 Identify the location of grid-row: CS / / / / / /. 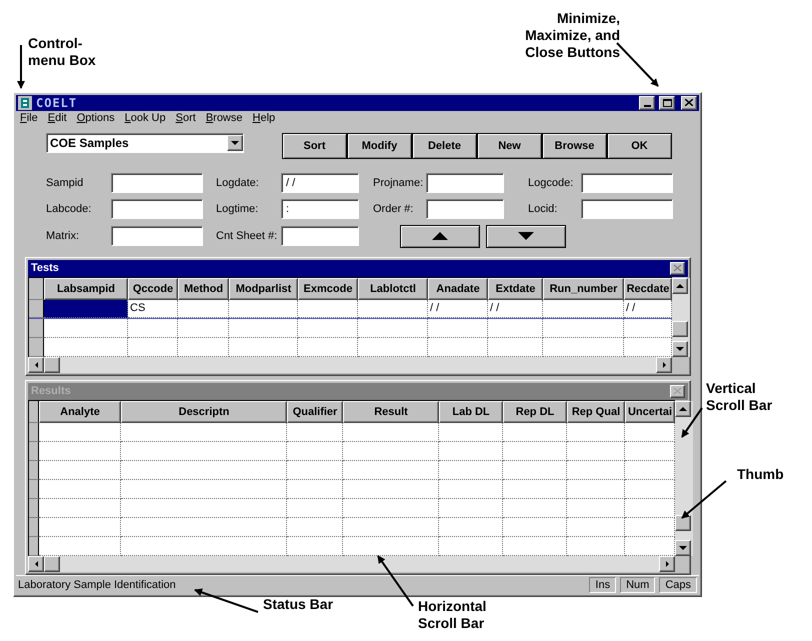
(350, 309).